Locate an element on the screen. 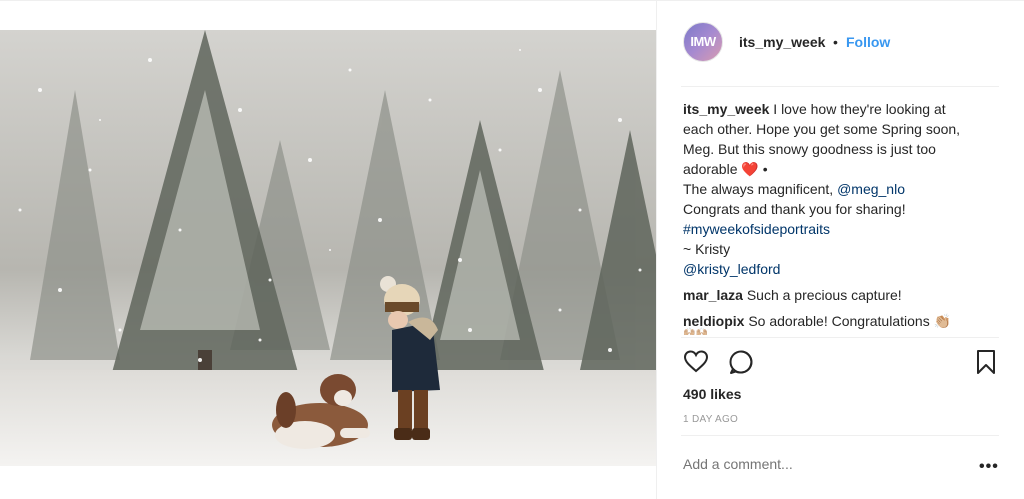 The image size is (1024, 499). comment-username: mar_laza is located at coordinates (713, 295).